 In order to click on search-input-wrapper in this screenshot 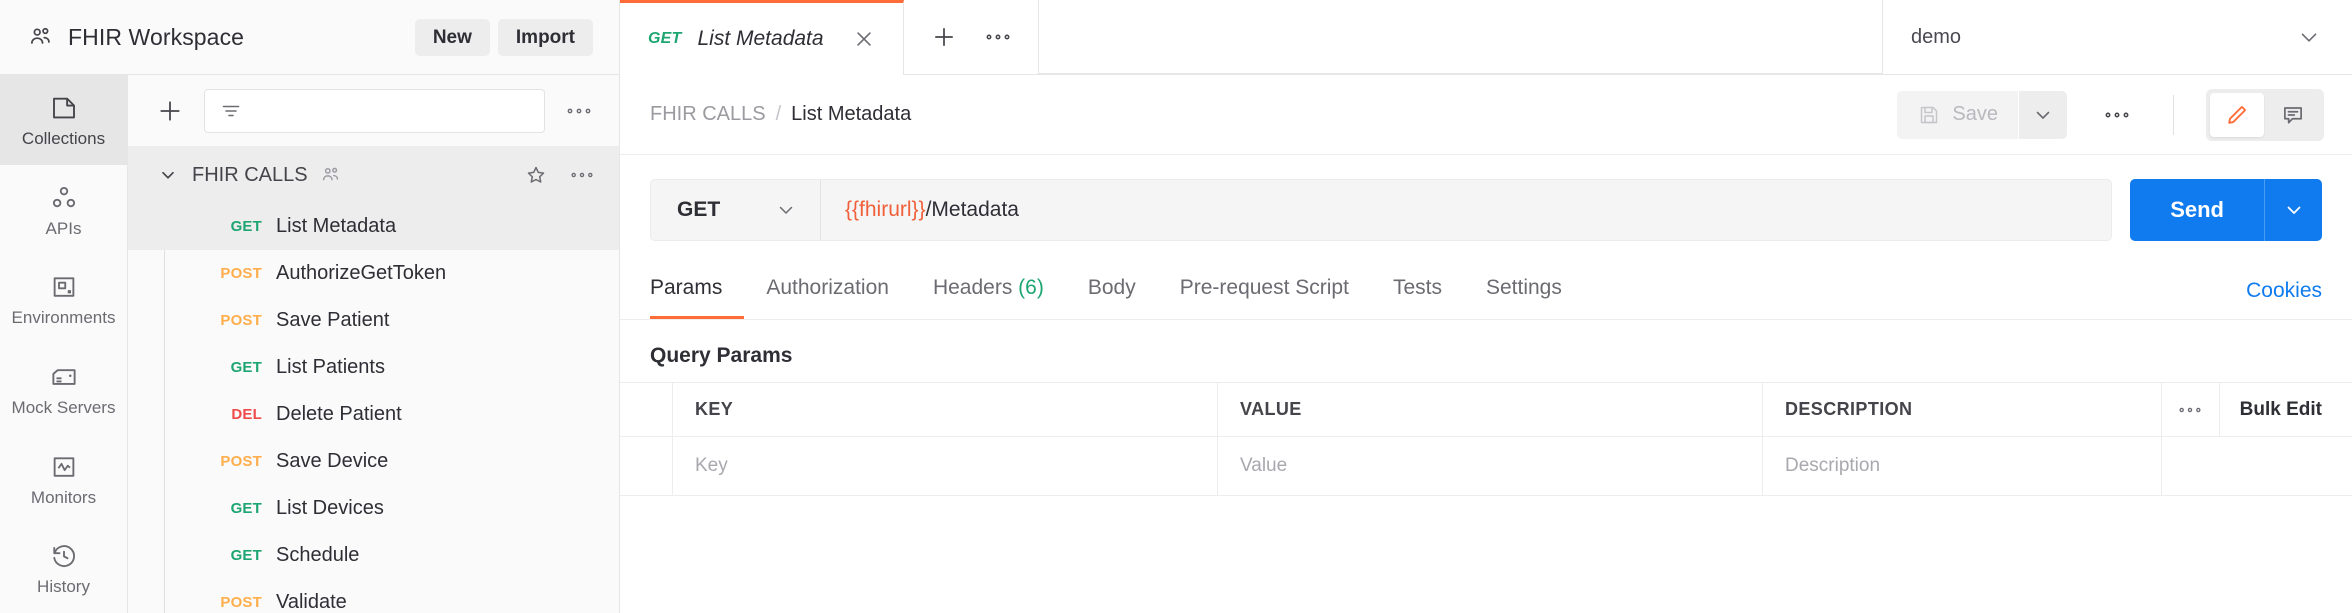, I will do `click(374, 110)`.